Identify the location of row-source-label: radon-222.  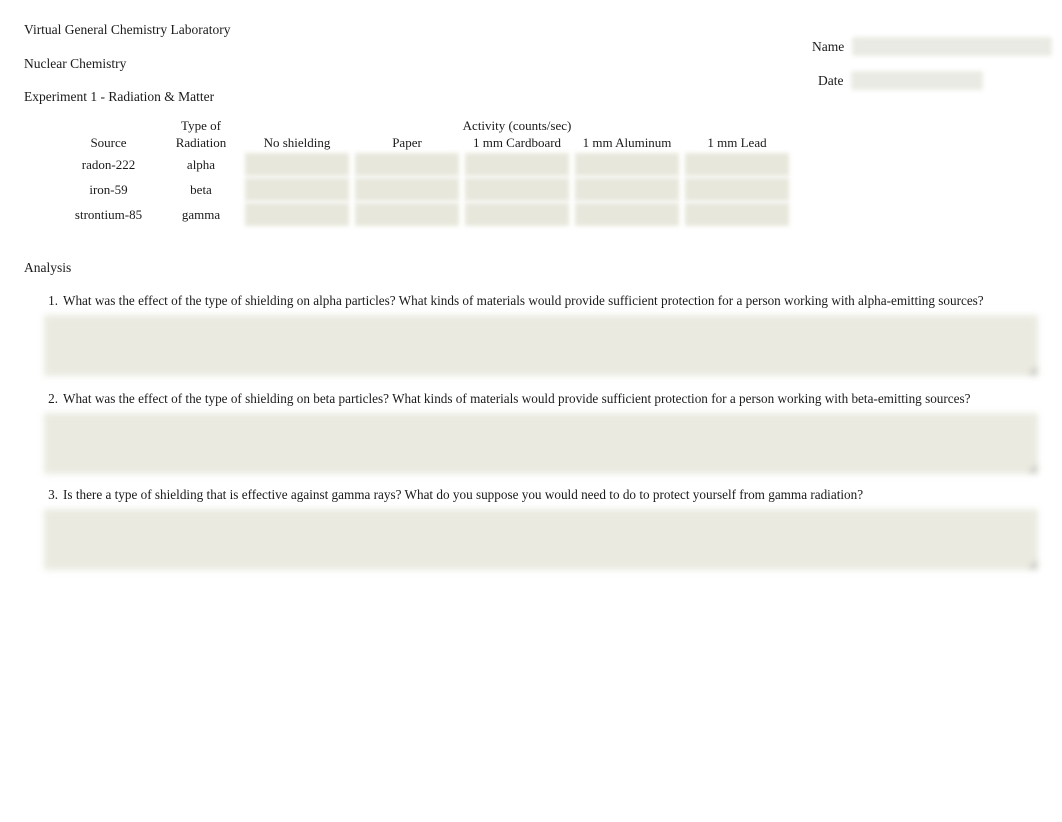
(108, 164).